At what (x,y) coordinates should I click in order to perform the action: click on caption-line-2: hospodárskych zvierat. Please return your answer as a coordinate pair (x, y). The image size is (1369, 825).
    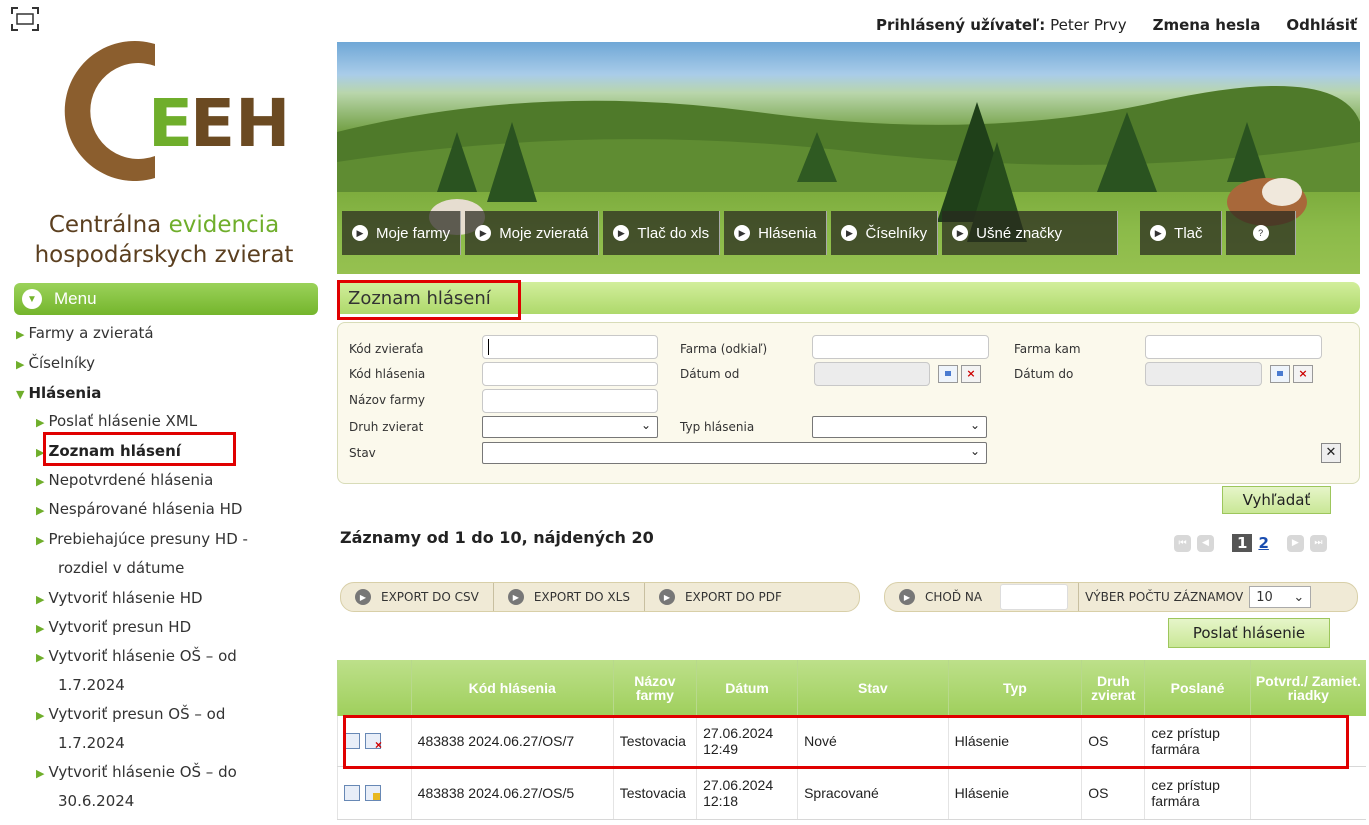
    Looking at the image, I should click on (164, 255).